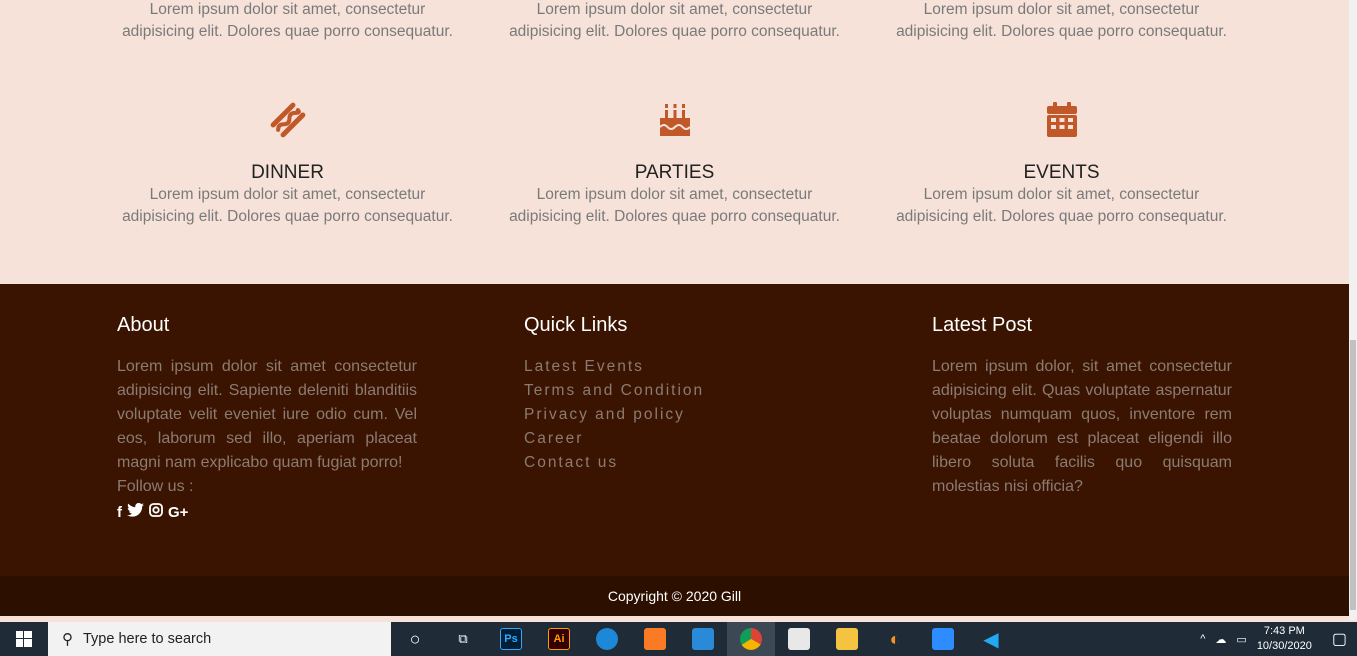  Describe the element at coordinates (147, 639) in the screenshot. I see `search-placeholder: Type here to search` at that location.